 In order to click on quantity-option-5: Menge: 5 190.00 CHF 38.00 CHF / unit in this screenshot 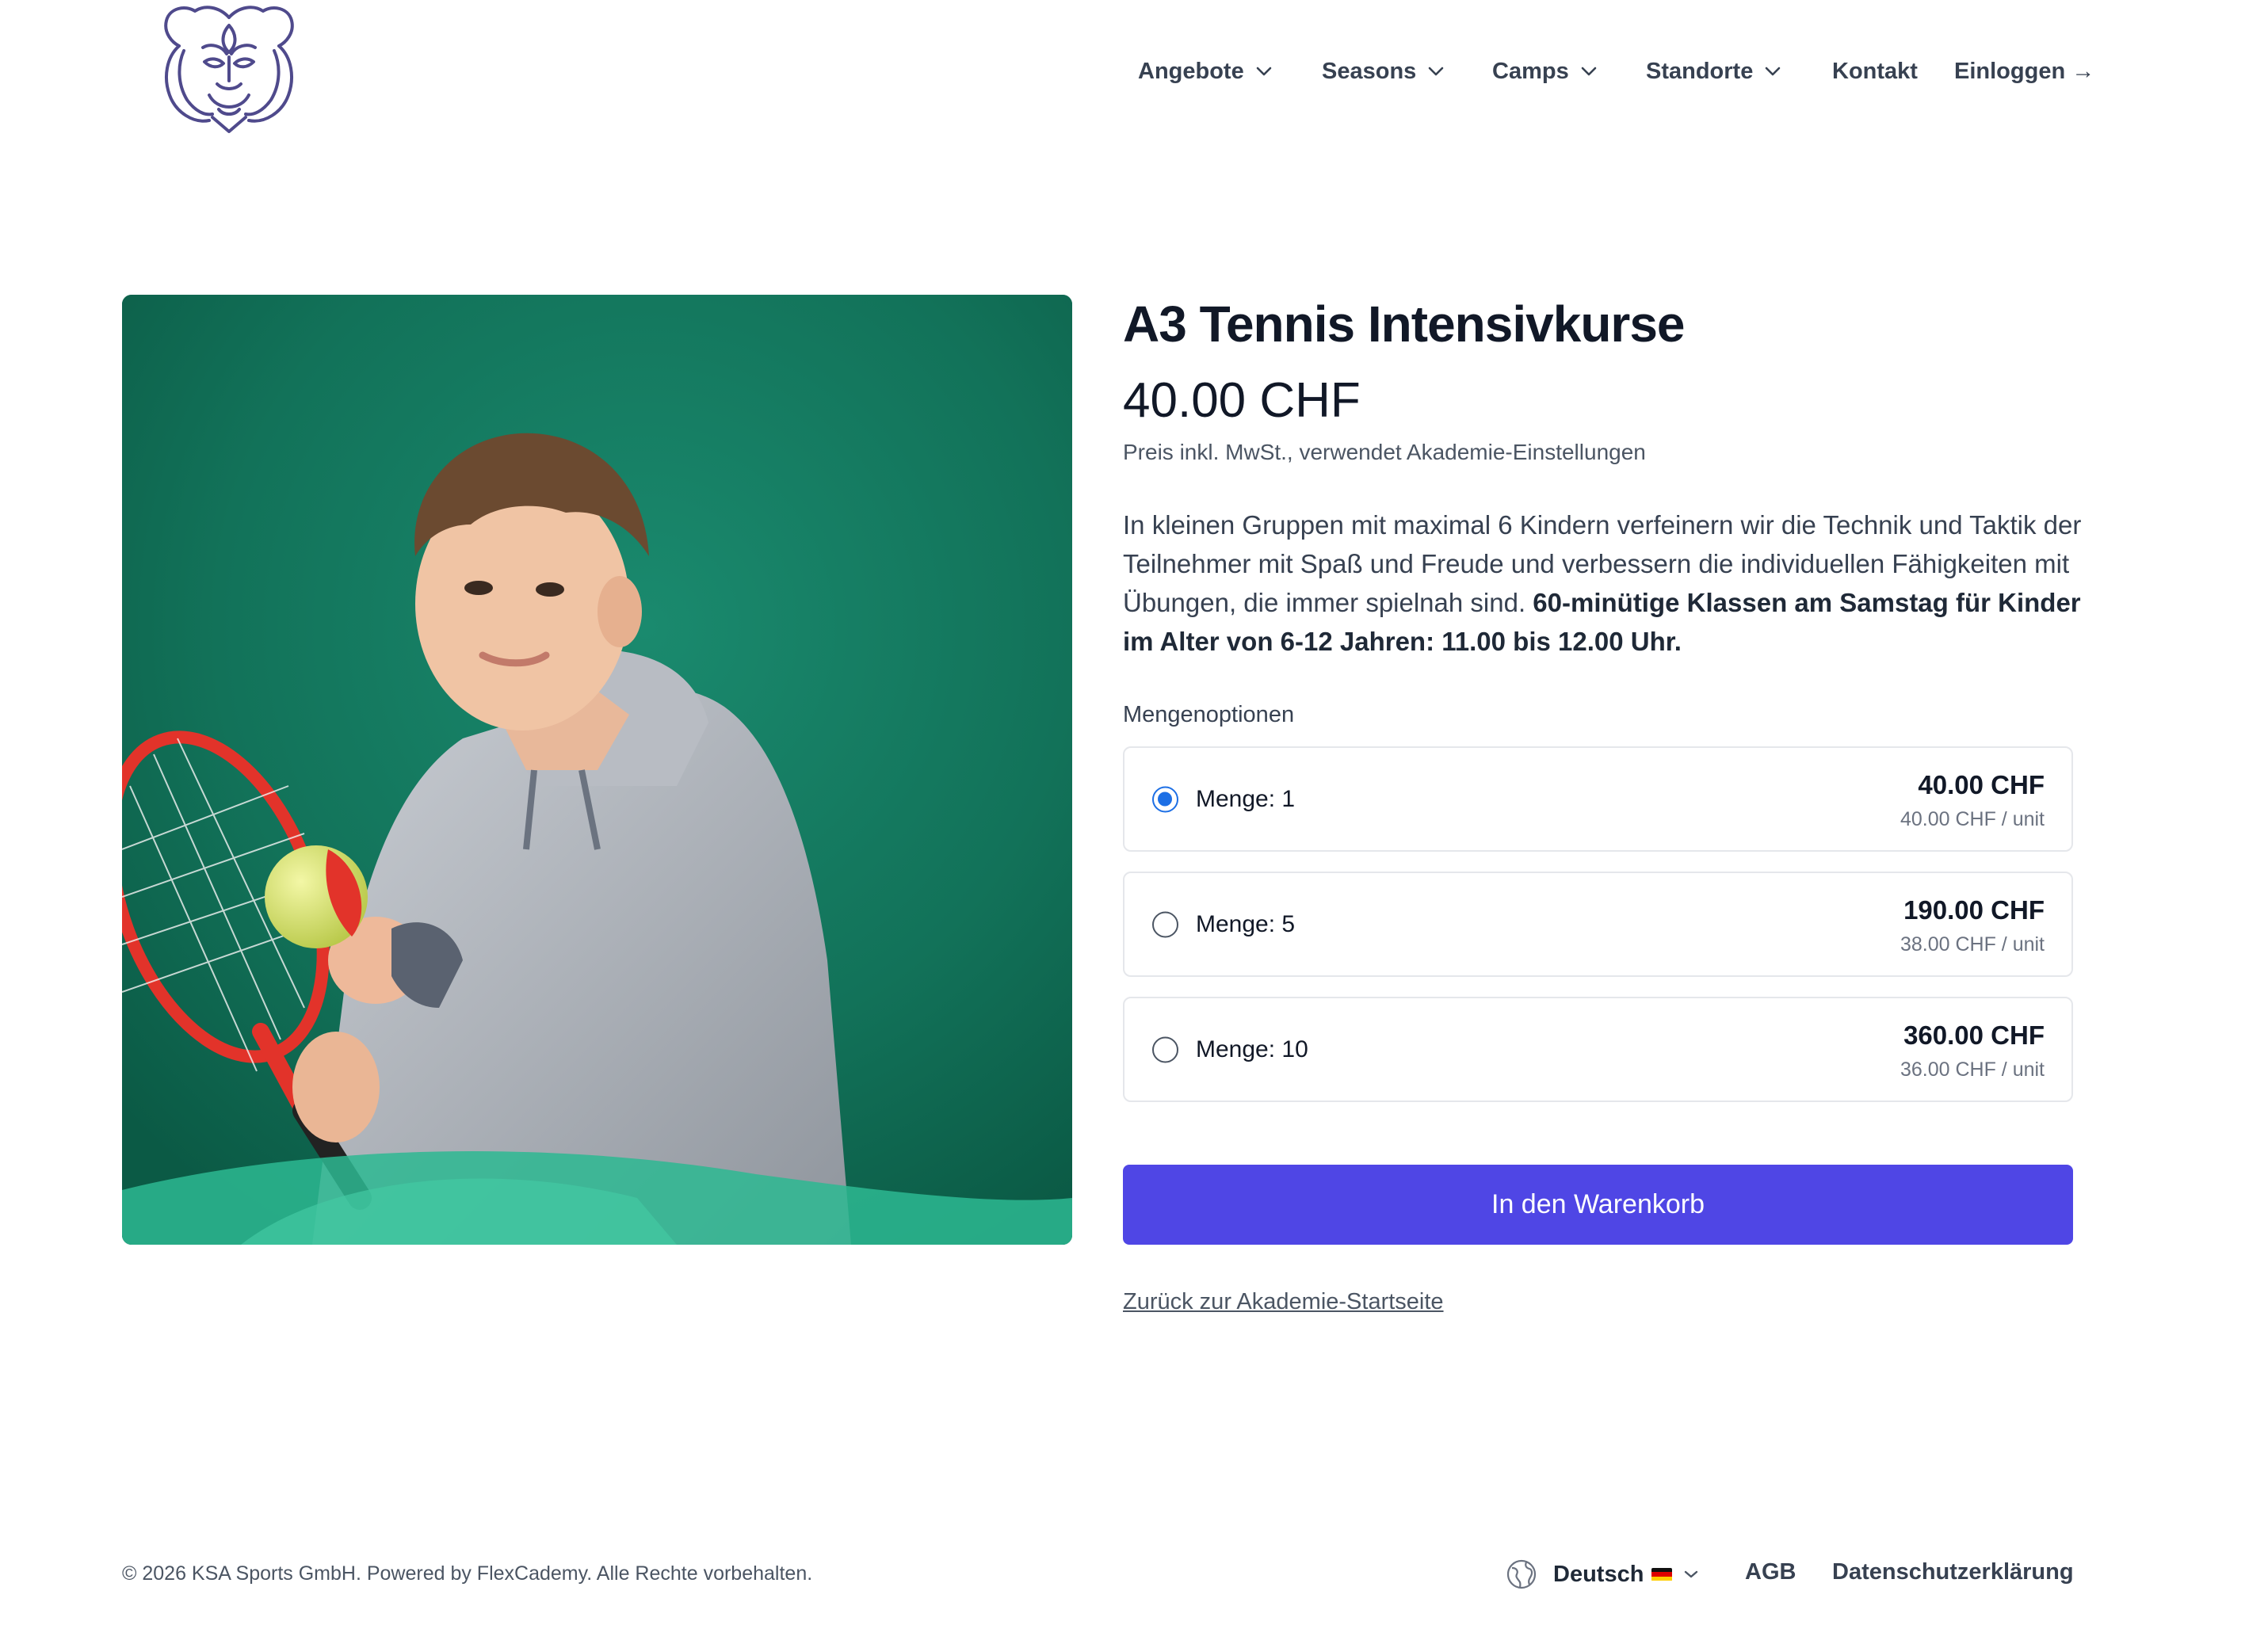, I will do `click(1598, 924)`.